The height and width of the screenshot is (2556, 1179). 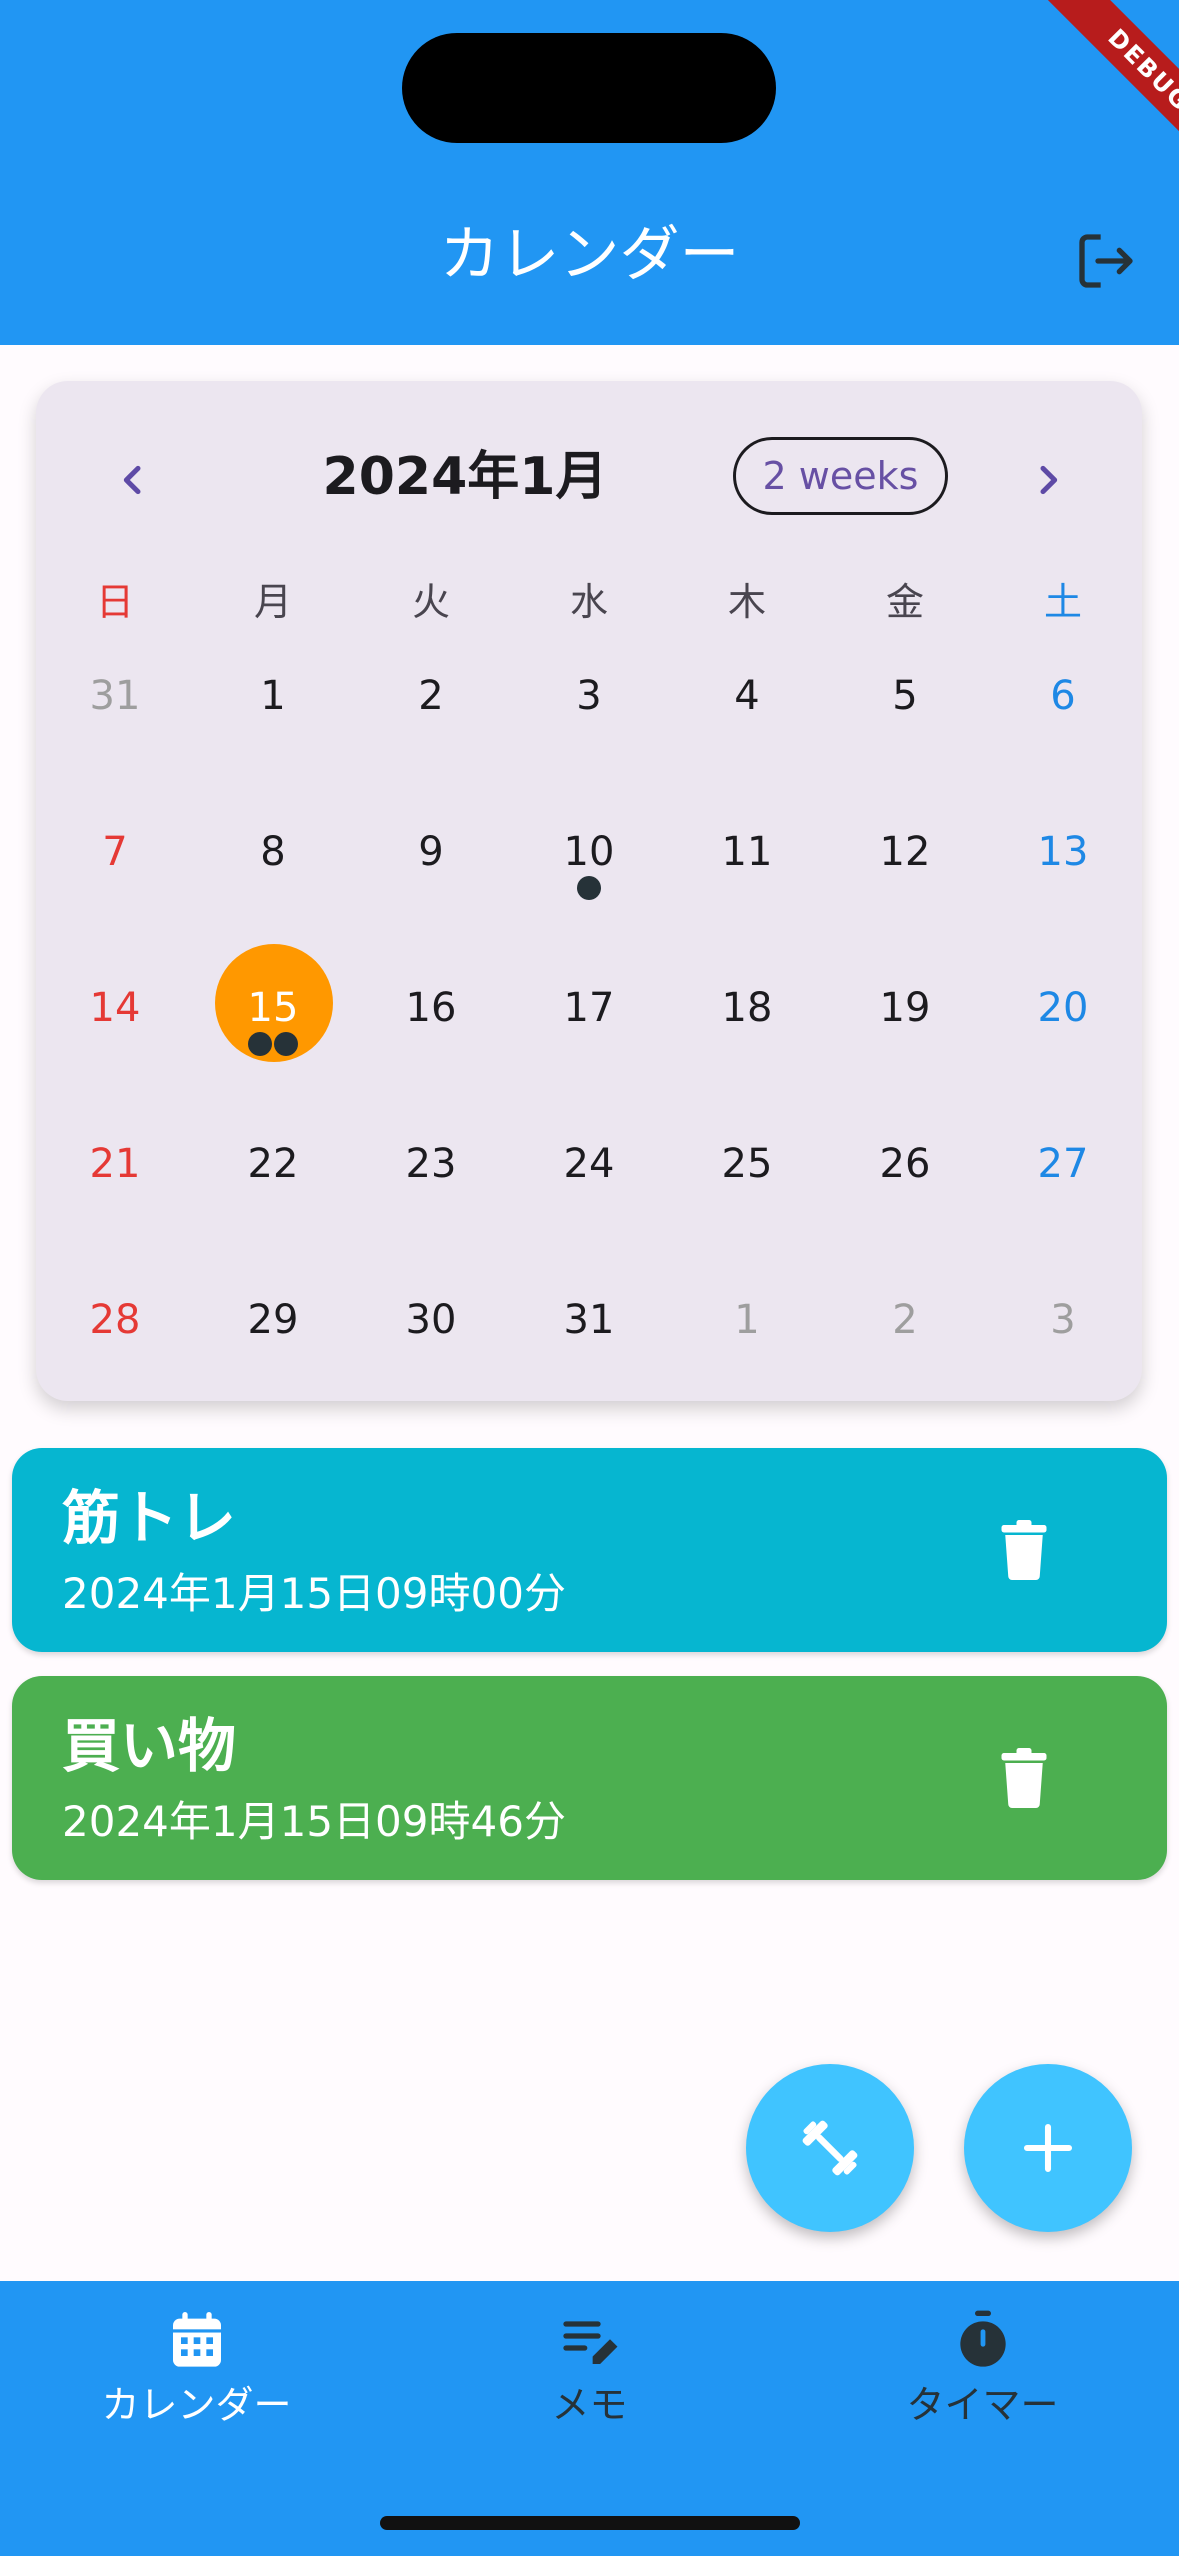 What do you see at coordinates (589, 1008) in the screenshot?
I see `day-number: 17` at bounding box center [589, 1008].